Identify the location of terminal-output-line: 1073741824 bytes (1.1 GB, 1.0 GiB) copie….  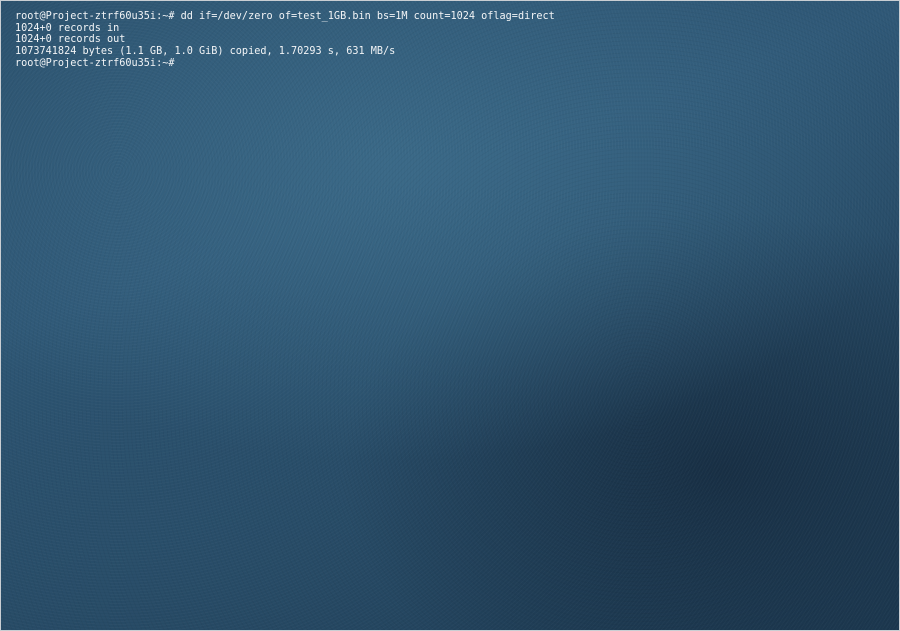
(205, 51).